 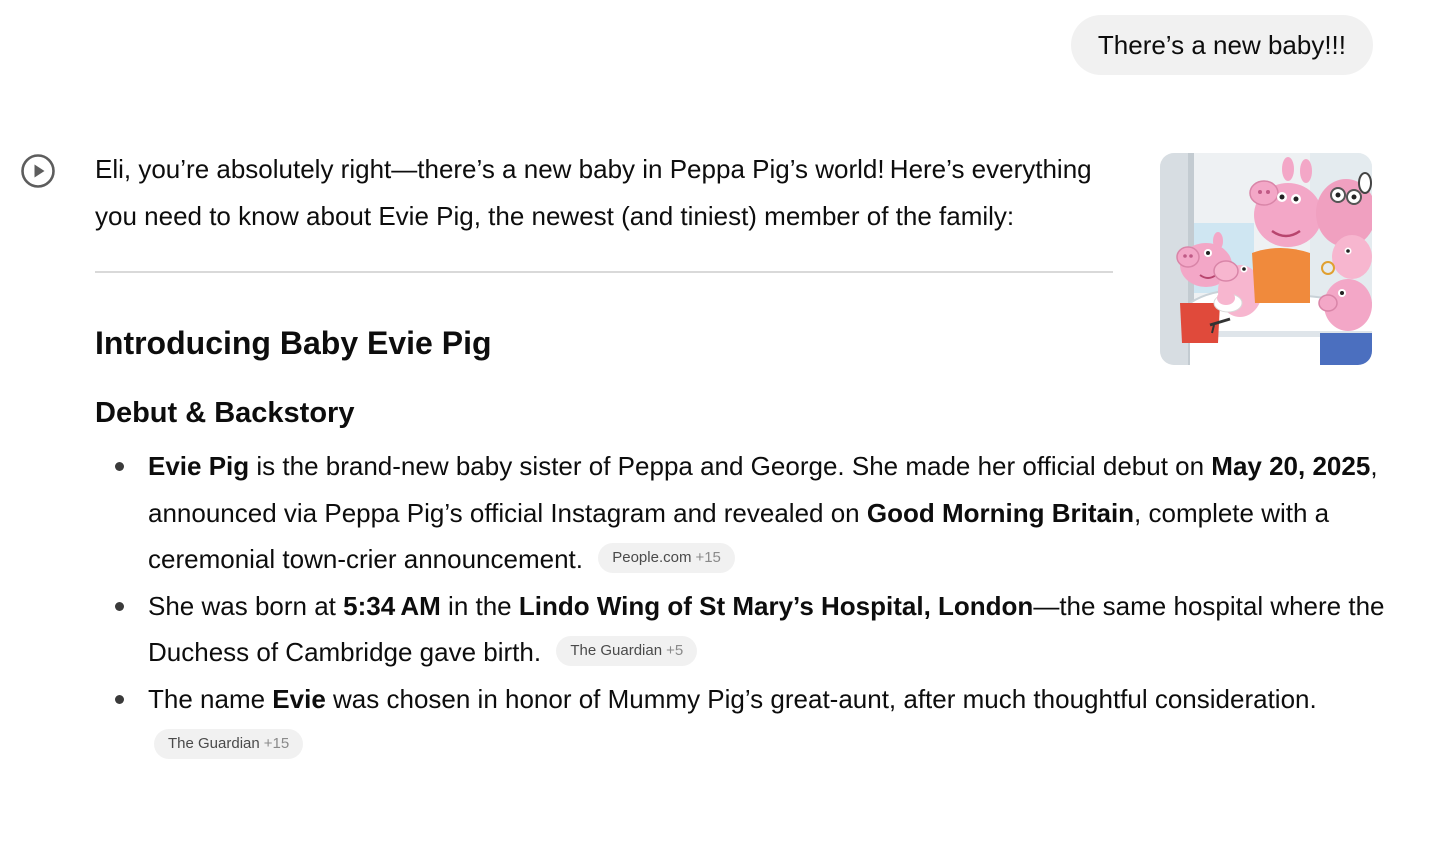 What do you see at coordinates (675, 651) in the screenshot?
I see `source-more-count: +5` at bounding box center [675, 651].